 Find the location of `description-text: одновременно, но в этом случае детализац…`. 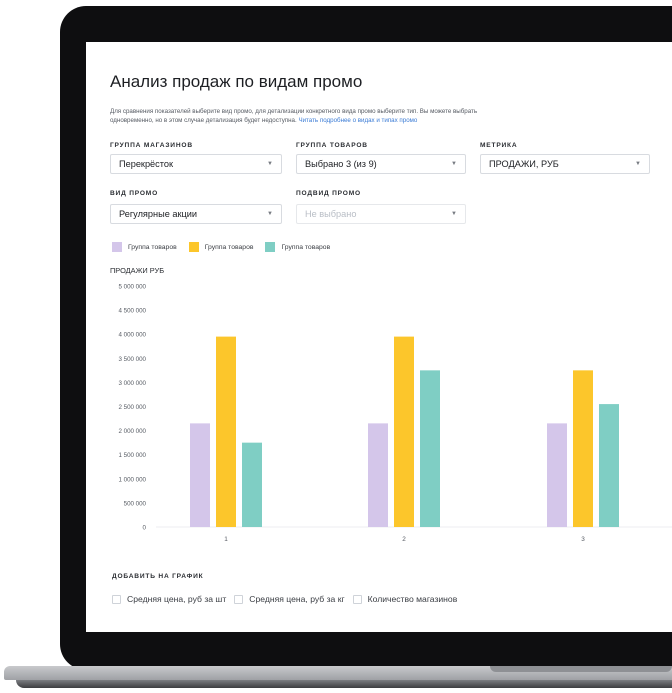

description-text: одновременно, но в этом случае детализац… is located at coordinates (203, 120).